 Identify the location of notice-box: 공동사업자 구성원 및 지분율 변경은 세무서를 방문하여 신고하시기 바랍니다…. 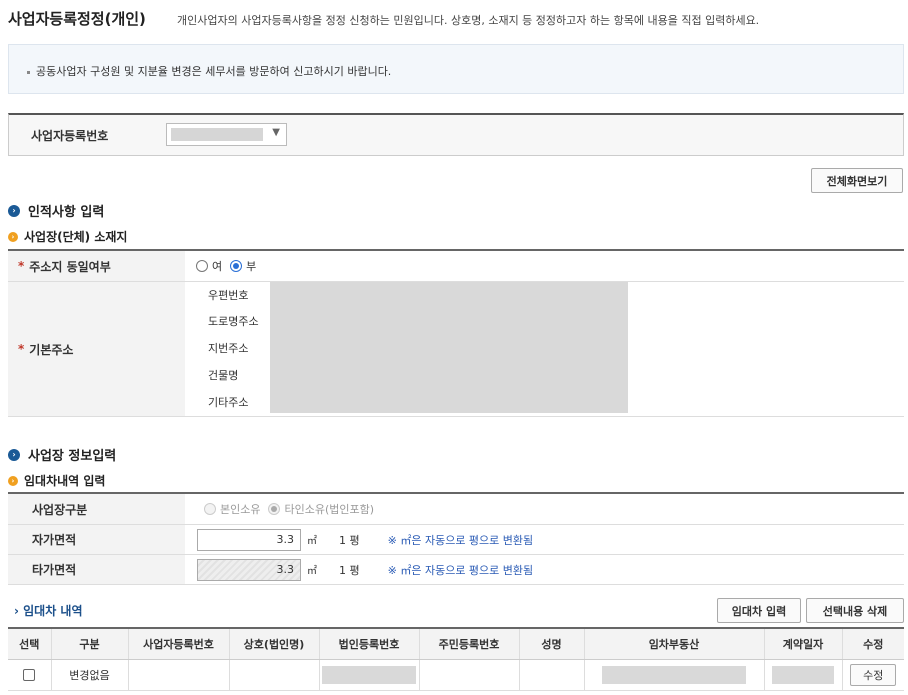
(456, 69).